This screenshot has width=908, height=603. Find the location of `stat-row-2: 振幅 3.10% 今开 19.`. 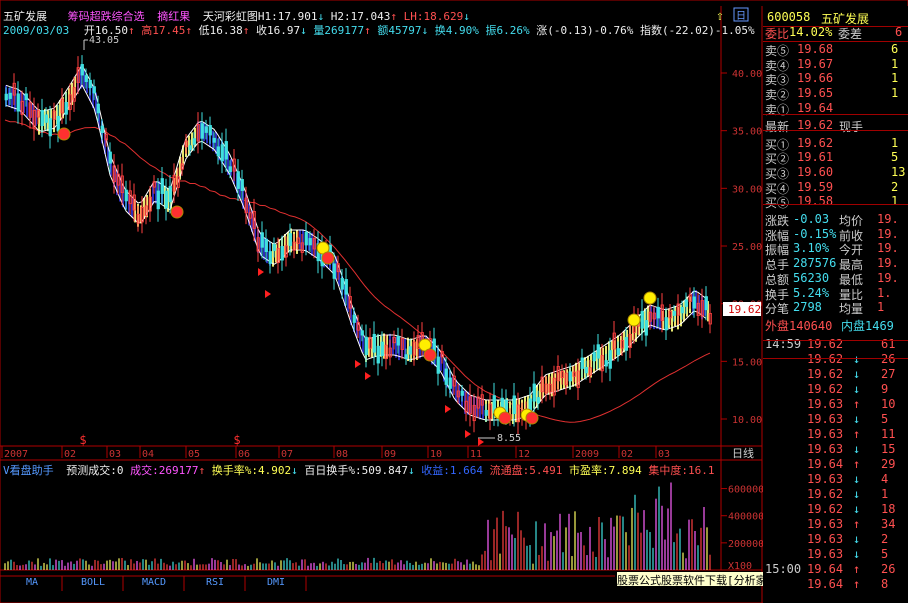

stat-row-2: 振幅 3.10% 今开 19. is located at coordinates (835, 249).